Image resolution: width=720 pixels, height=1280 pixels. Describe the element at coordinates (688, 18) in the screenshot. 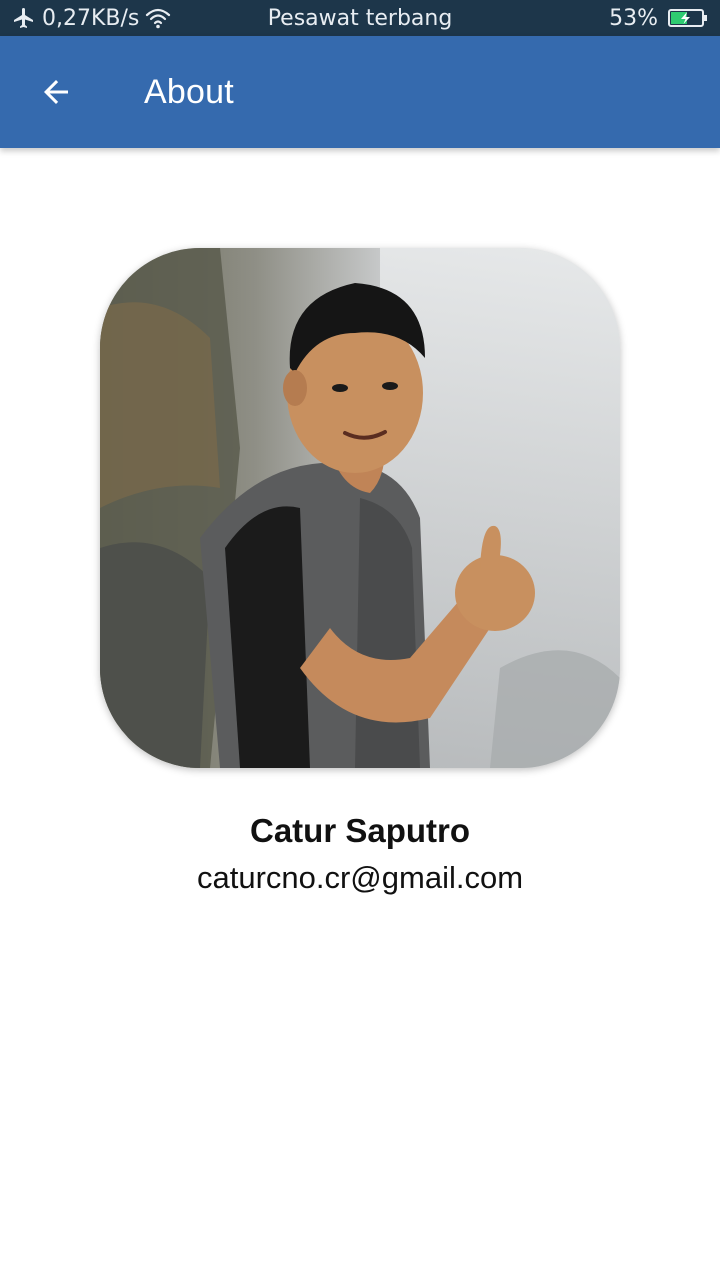

I see `battery-charging-icon` at that location.